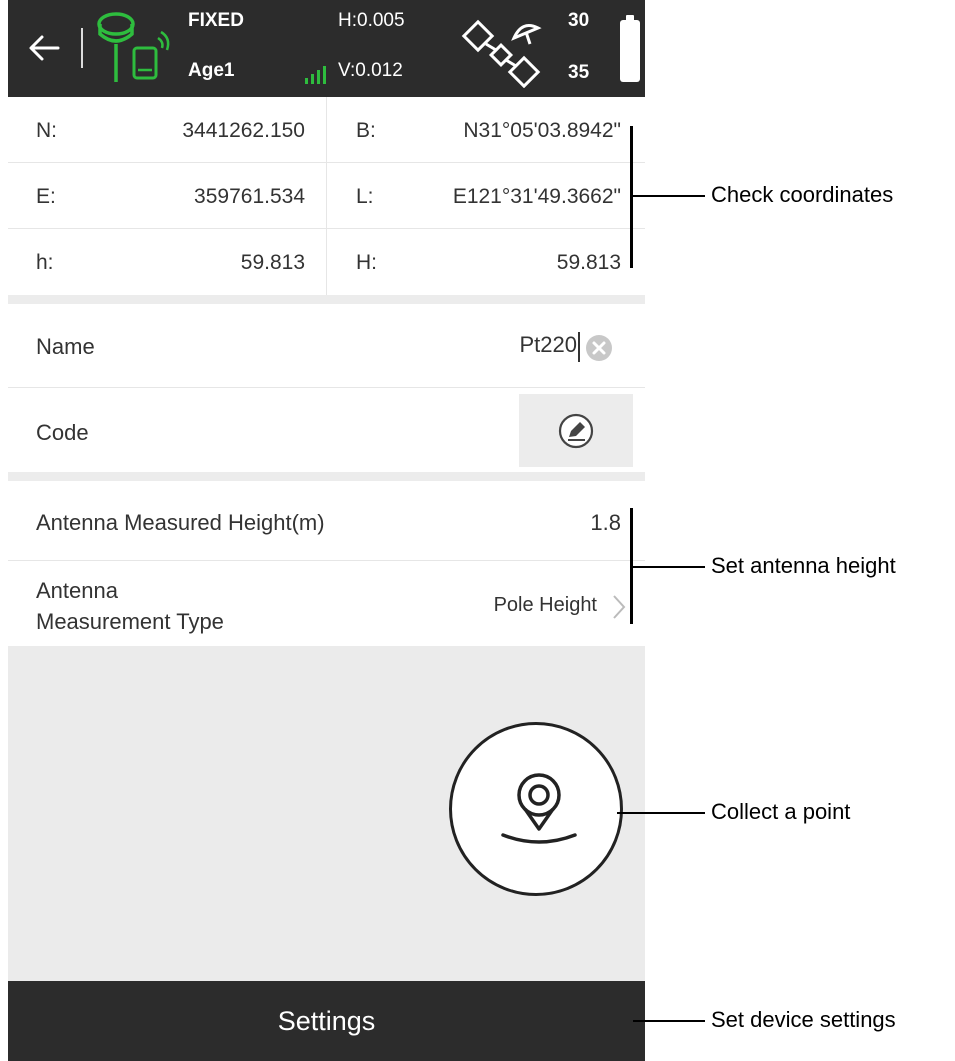 The image size is (955, 1061). What do you see at coordinates (45, 262) in the screenshot?
I see `coord-label-h-ellipsoid: h:` at bounding box center [45, 262].